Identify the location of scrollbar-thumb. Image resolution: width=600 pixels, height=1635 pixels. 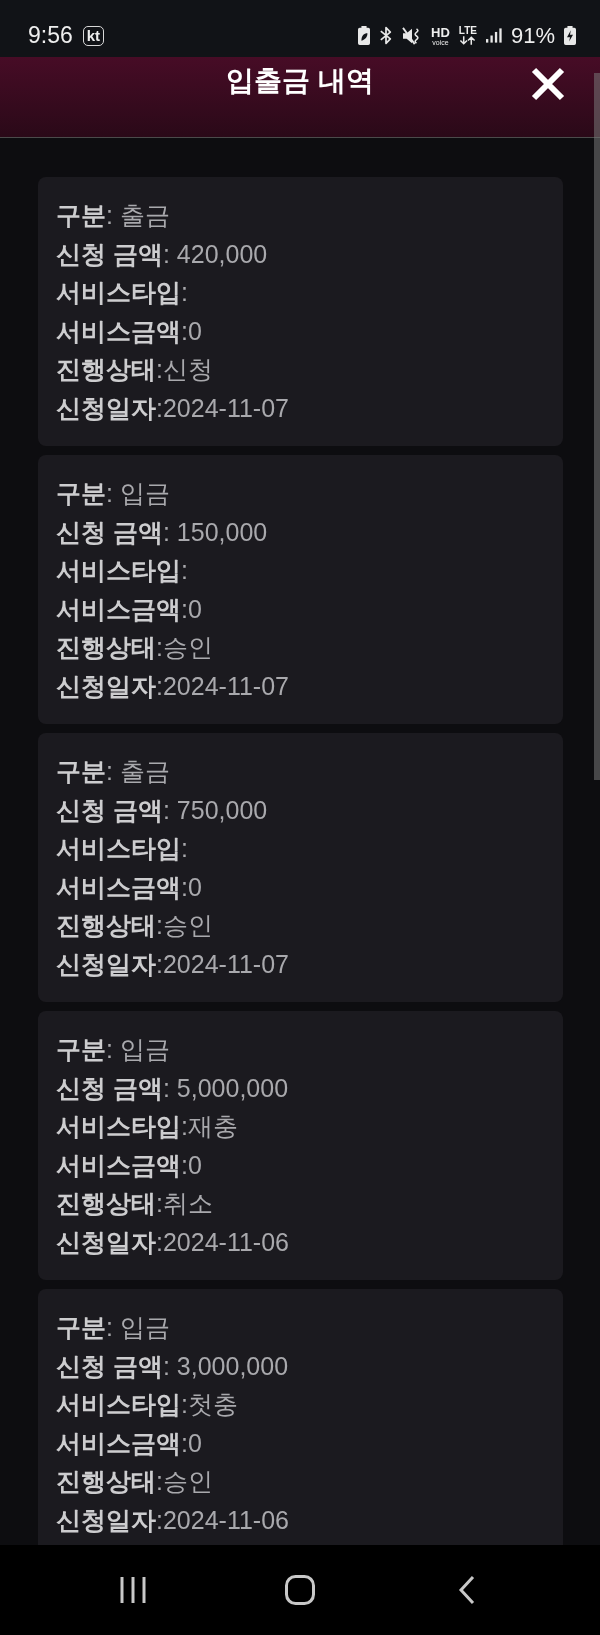
(597, 426).